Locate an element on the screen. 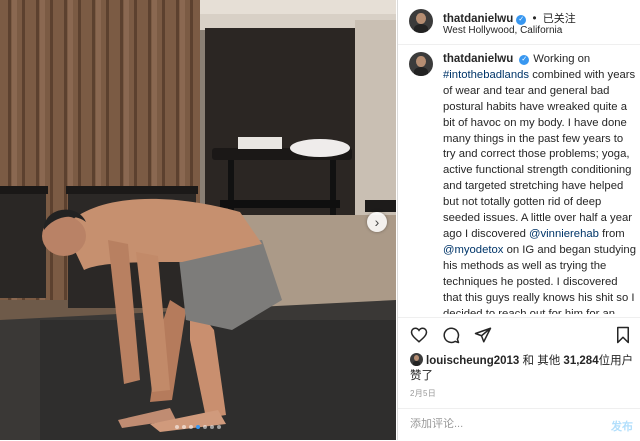  carousel-next-button: › is located at coordinates (377, 222).